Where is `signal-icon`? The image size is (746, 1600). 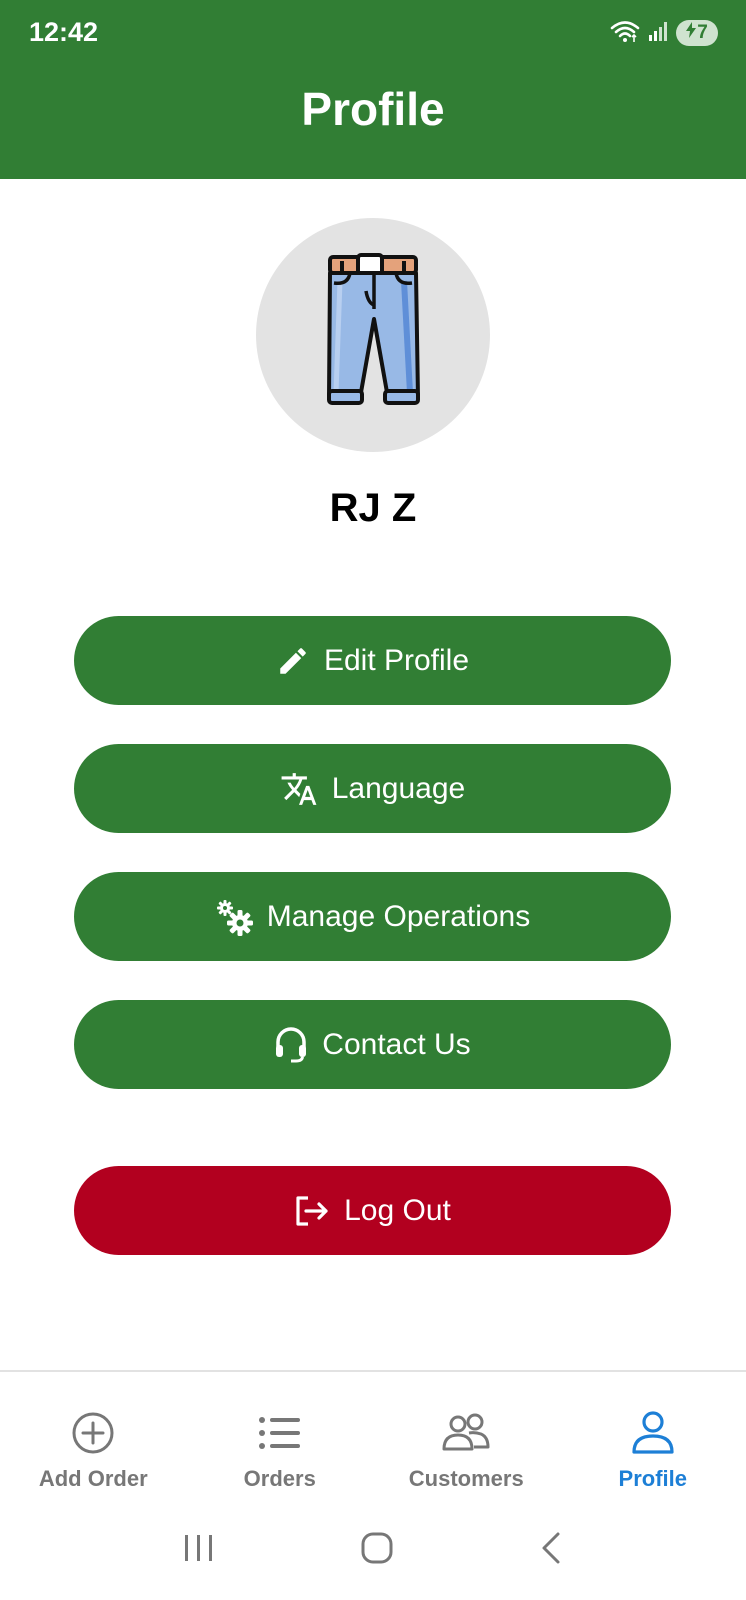 signal-icon is located at coordinates (658, 33).